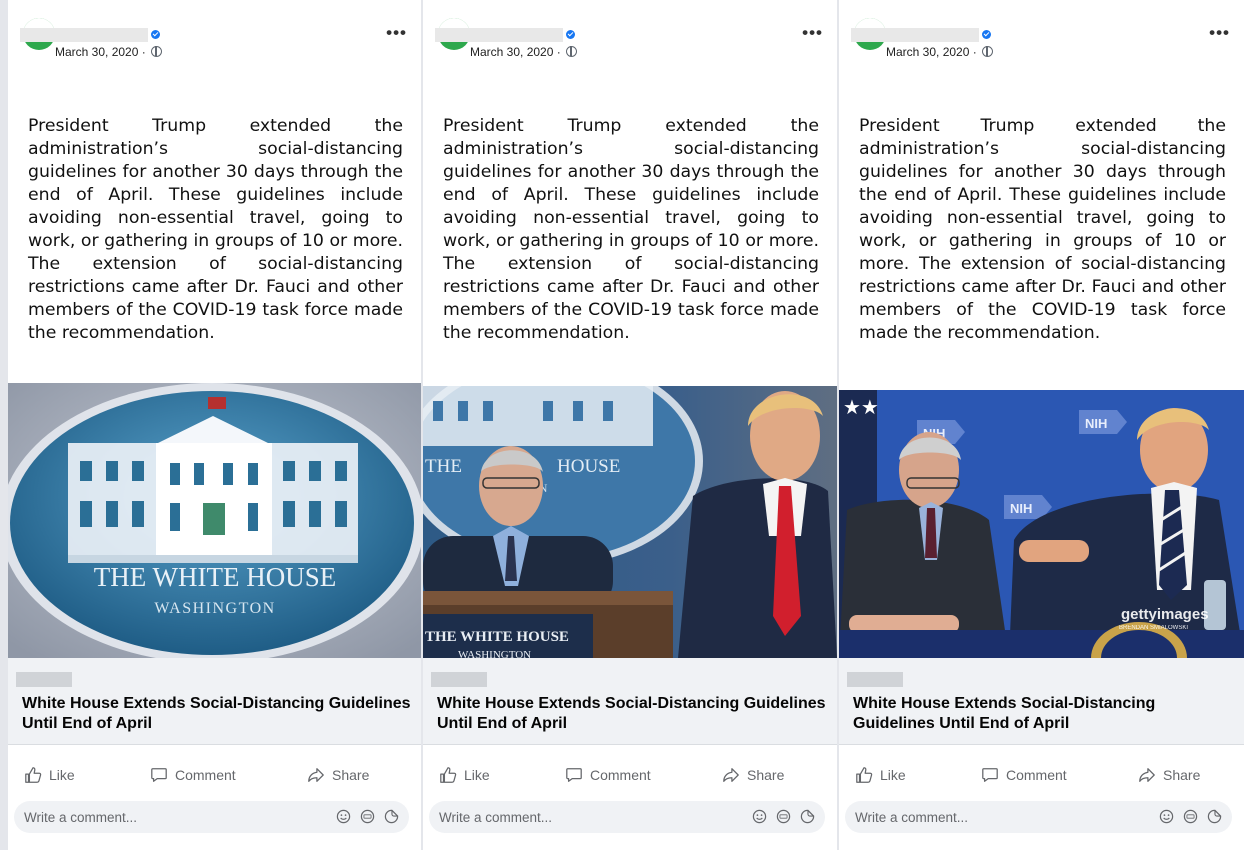 This screenshot has height=850, width=1244. Describe the element at coordinates (588, 466) in the screenshot. I see `image-caption-line-2: HOUSE` at that location.